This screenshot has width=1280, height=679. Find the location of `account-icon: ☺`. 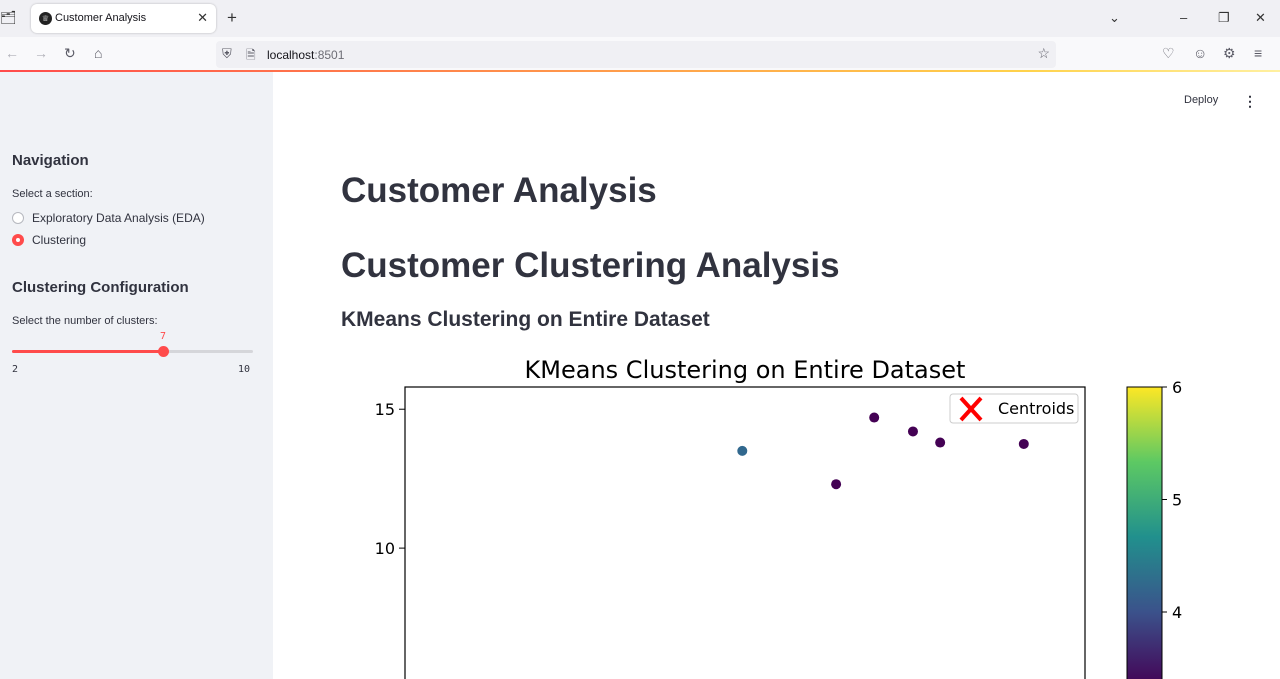

account-icon: ☺ is located at coordinates (1200, 53).